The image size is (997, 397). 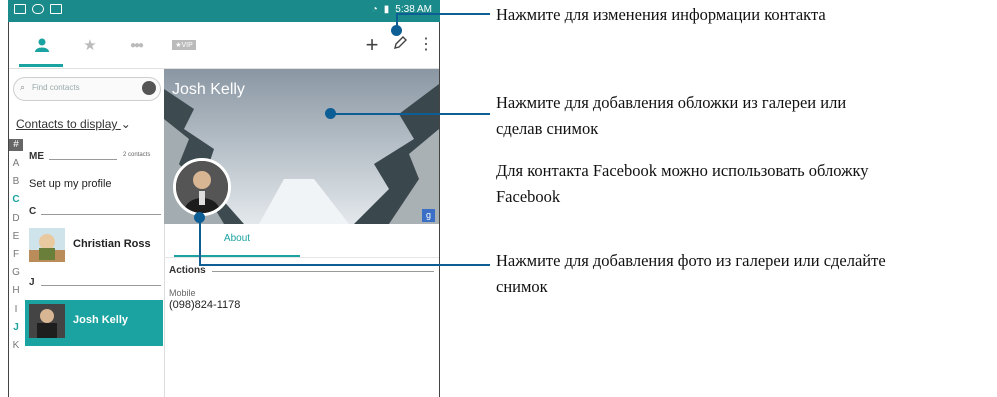 I want to click on index-letter: B, so click(x=16, y=182).